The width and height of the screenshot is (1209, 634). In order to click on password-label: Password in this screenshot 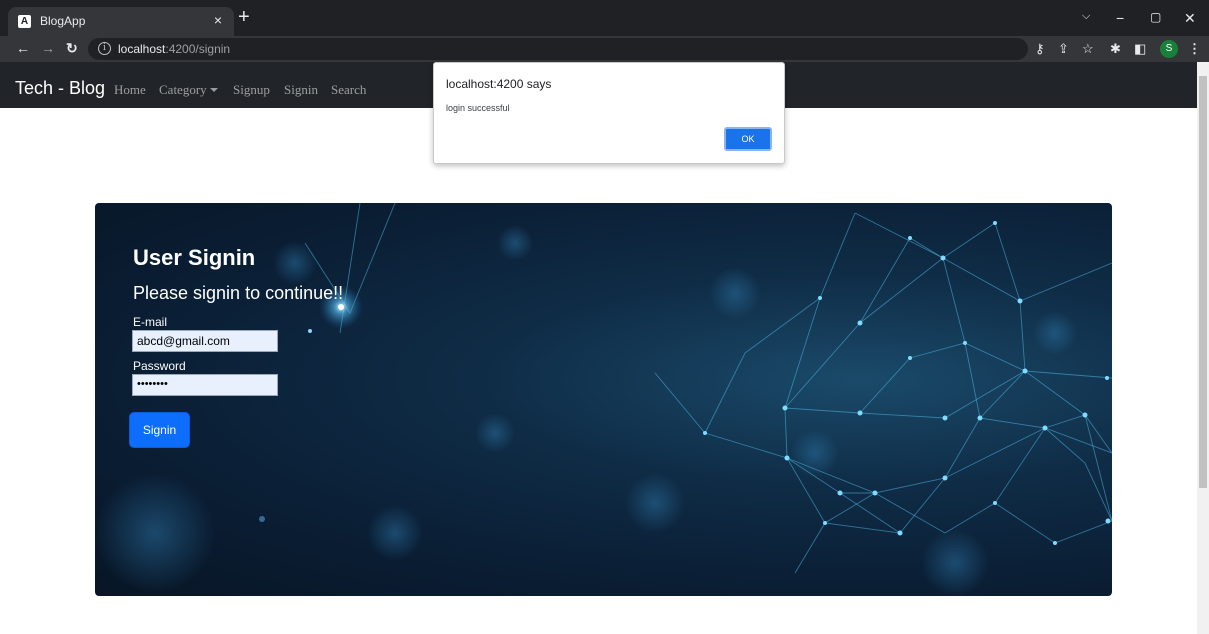, I will do `click(159, 366)`.